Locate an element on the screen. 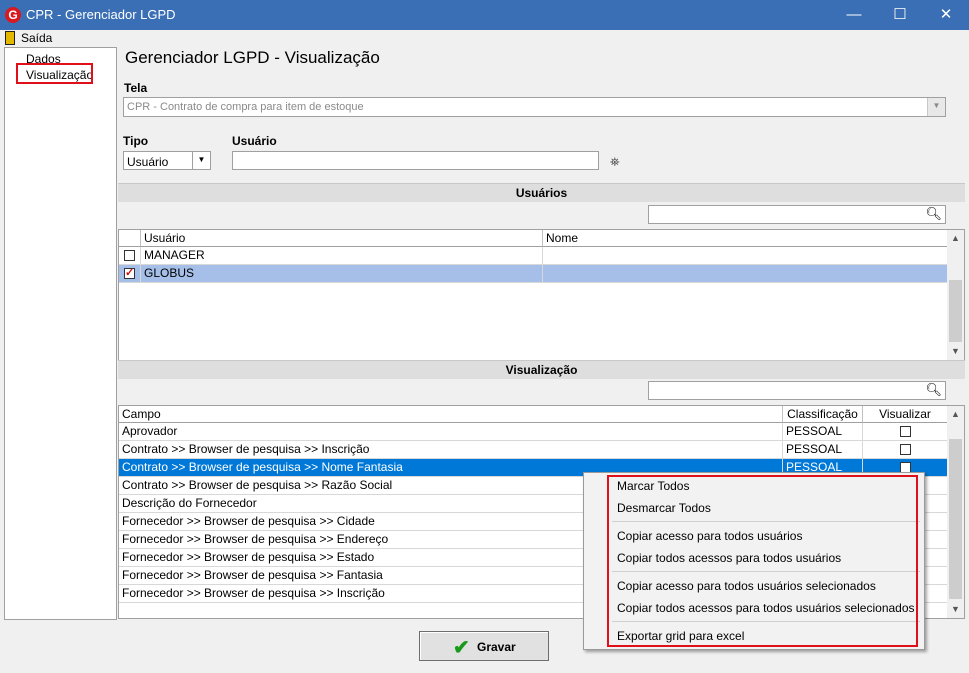  row-checkbox-checked: ✓ is located at coordinates (129, 273).